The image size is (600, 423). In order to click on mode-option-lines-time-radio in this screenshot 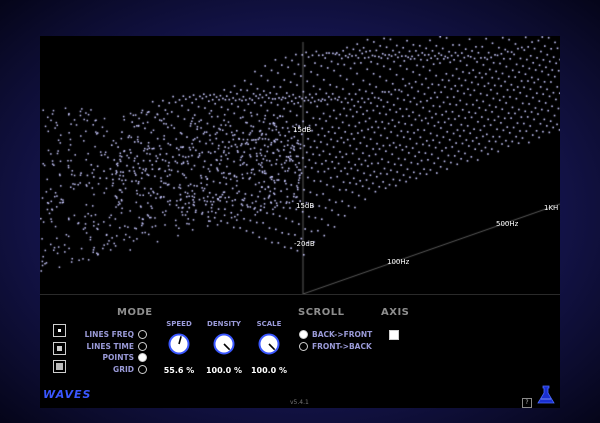, I will do `click(142, 346)`.